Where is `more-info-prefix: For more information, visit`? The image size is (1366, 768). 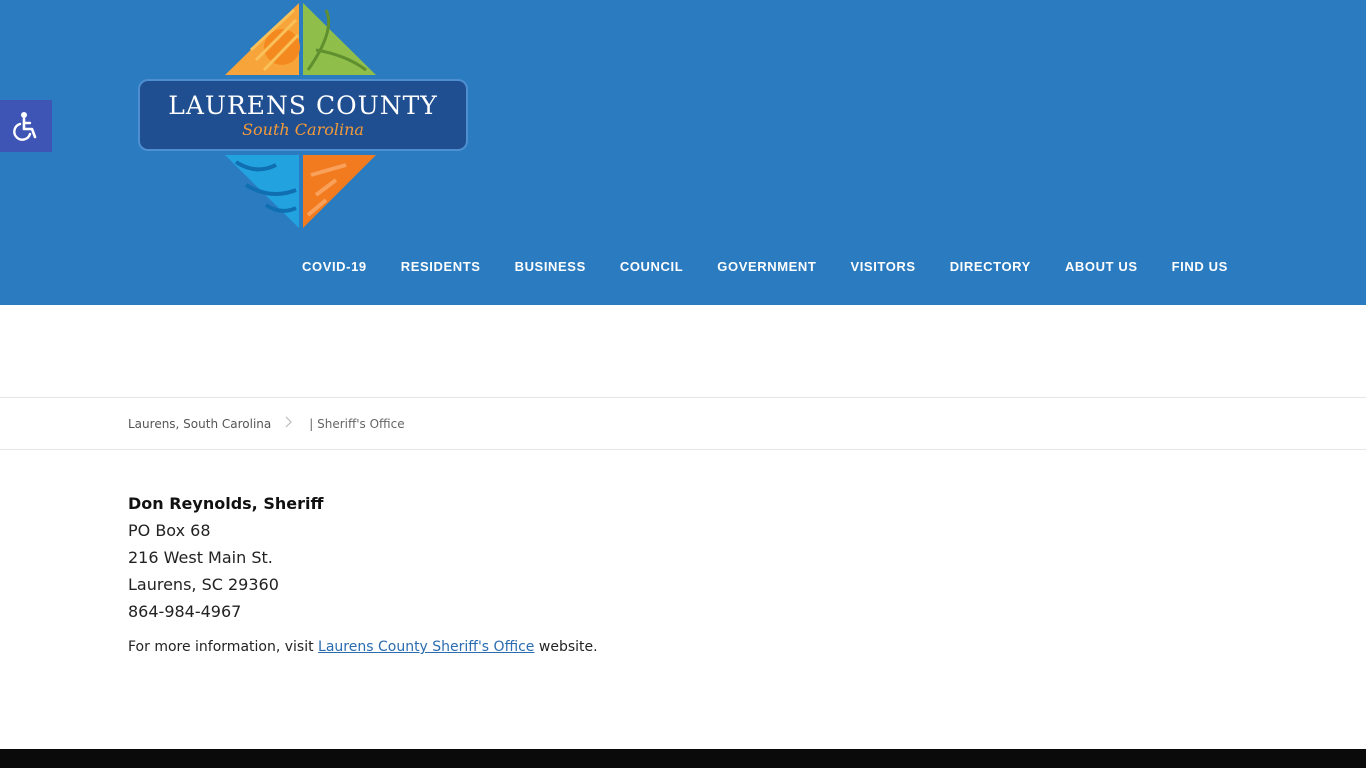 more-info-prefix: For more information, visit is located at coordinates (221, 647).